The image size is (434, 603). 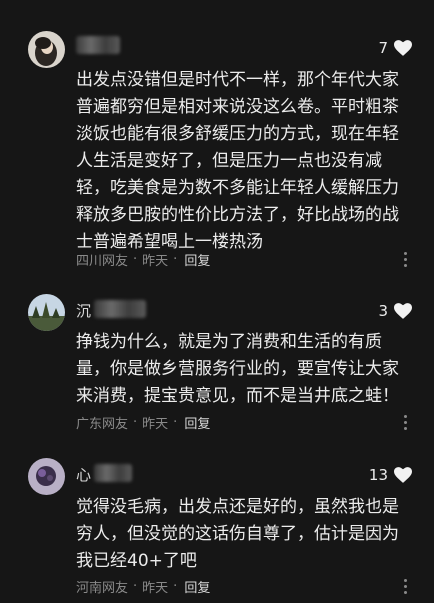 I want to click on comment-meta: 四川网友 · 昨天 · 回复, so click(x=143, y=259).